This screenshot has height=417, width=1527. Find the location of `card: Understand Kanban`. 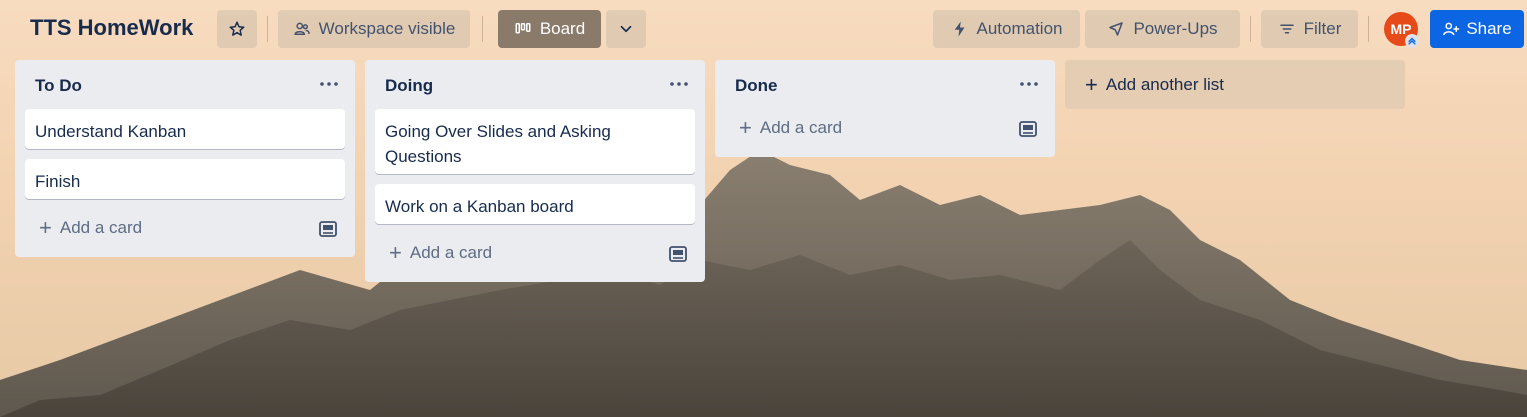

card: Understand Kanban is located at coordinates (185, 129).